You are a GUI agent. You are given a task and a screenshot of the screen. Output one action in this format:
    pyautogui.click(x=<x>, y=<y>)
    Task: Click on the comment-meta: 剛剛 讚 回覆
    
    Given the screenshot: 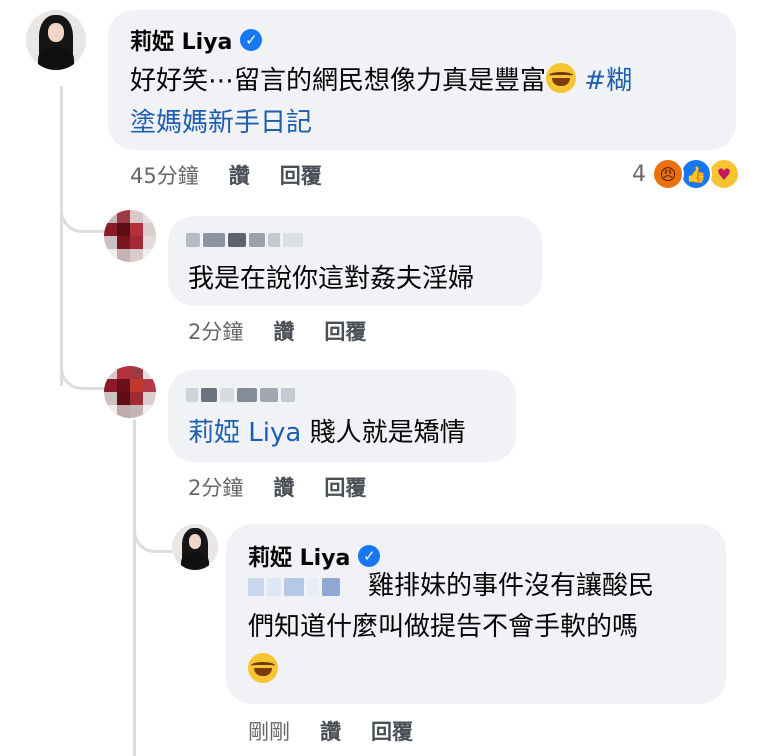 What is the action you would take?
    pyautogui.click(x=330, y=731)
    